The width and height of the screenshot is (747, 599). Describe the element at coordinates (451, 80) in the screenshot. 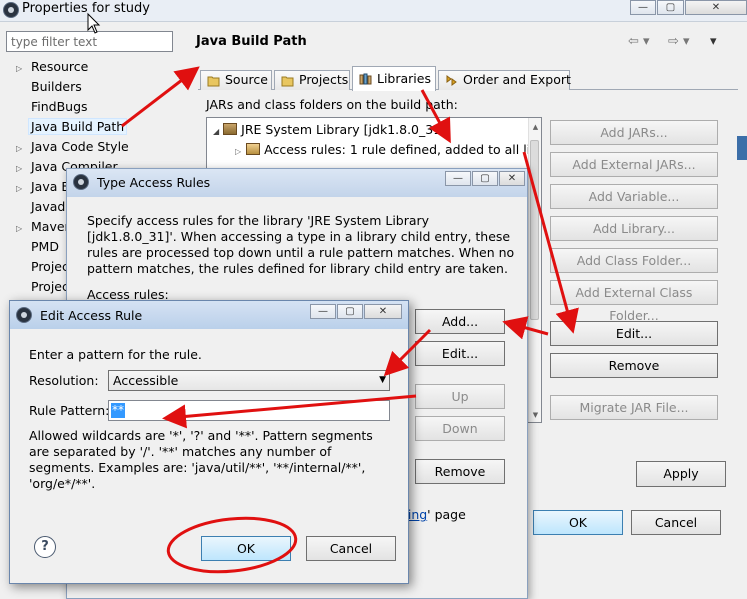

I see `order-export-icon` at that location.